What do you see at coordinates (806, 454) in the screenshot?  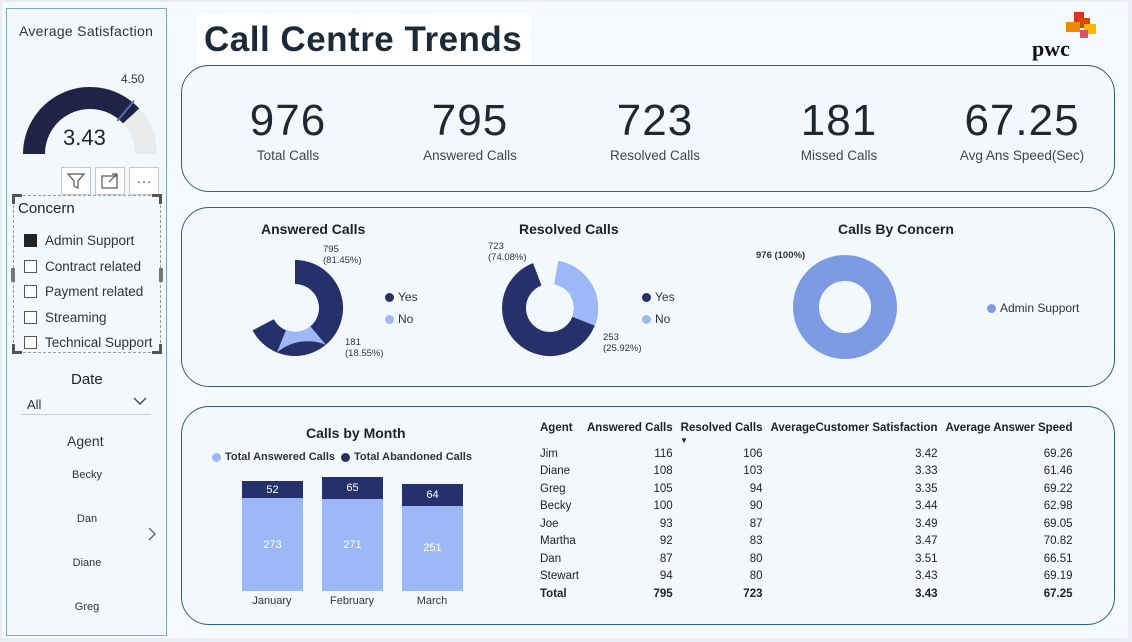 I see `table-row: Jim 116 106 3.42 69.26` at bounding box center [806, 454].